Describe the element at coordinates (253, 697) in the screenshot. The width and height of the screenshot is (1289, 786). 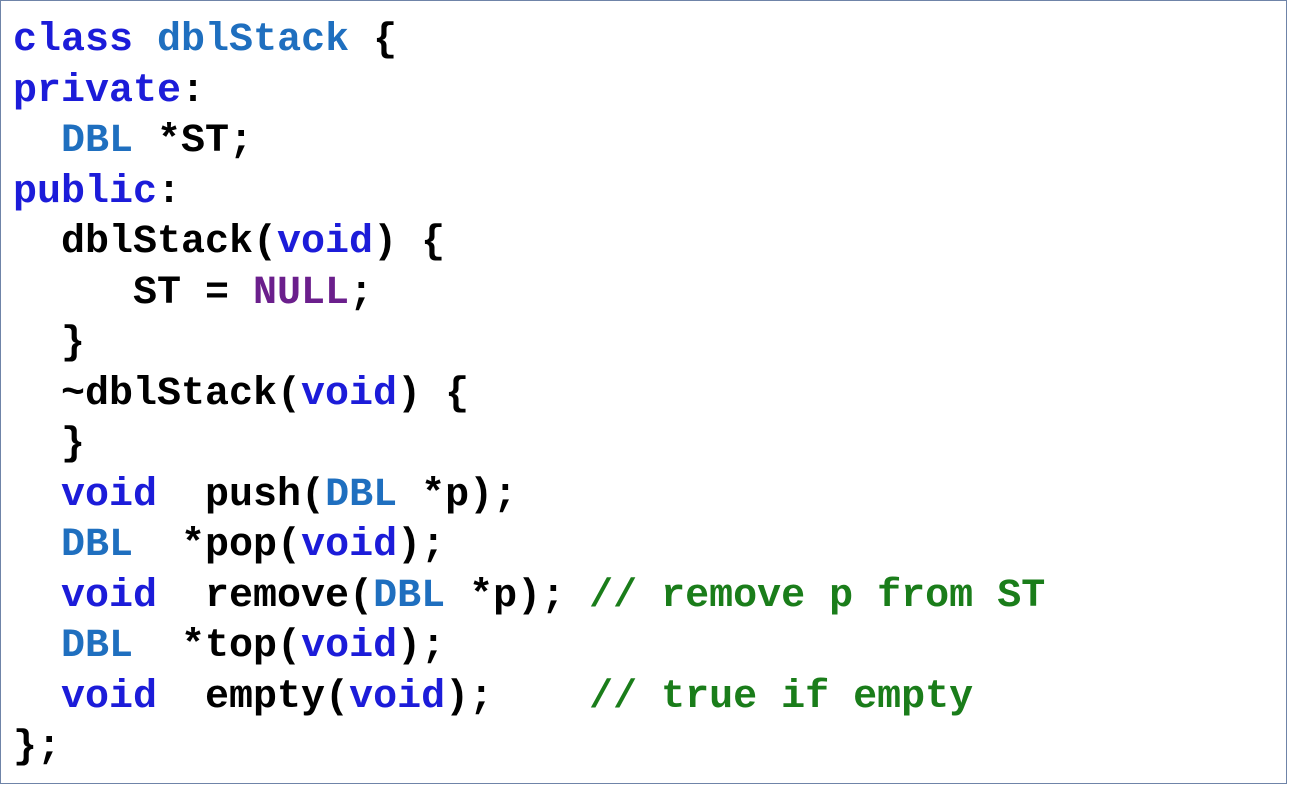
I see `code-text: empty(` at that location.